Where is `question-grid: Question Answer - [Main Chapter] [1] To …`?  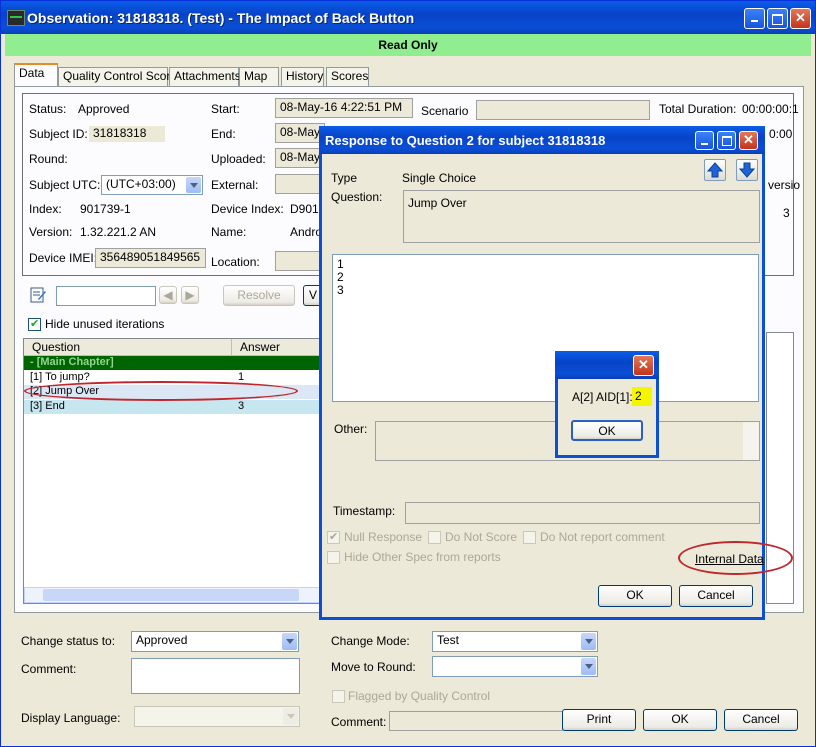 question-grid: Question Answer - [Main Chapter] [1] To … is located at coordinates (173, 471).